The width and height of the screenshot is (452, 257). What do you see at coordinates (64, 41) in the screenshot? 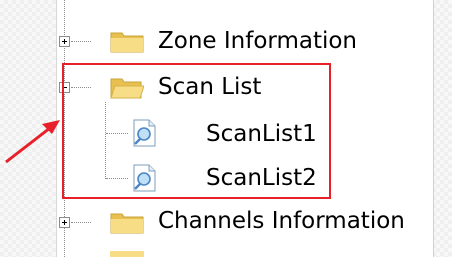
I see `expand-zone-information-toggle` at bounding box center [64, 41].